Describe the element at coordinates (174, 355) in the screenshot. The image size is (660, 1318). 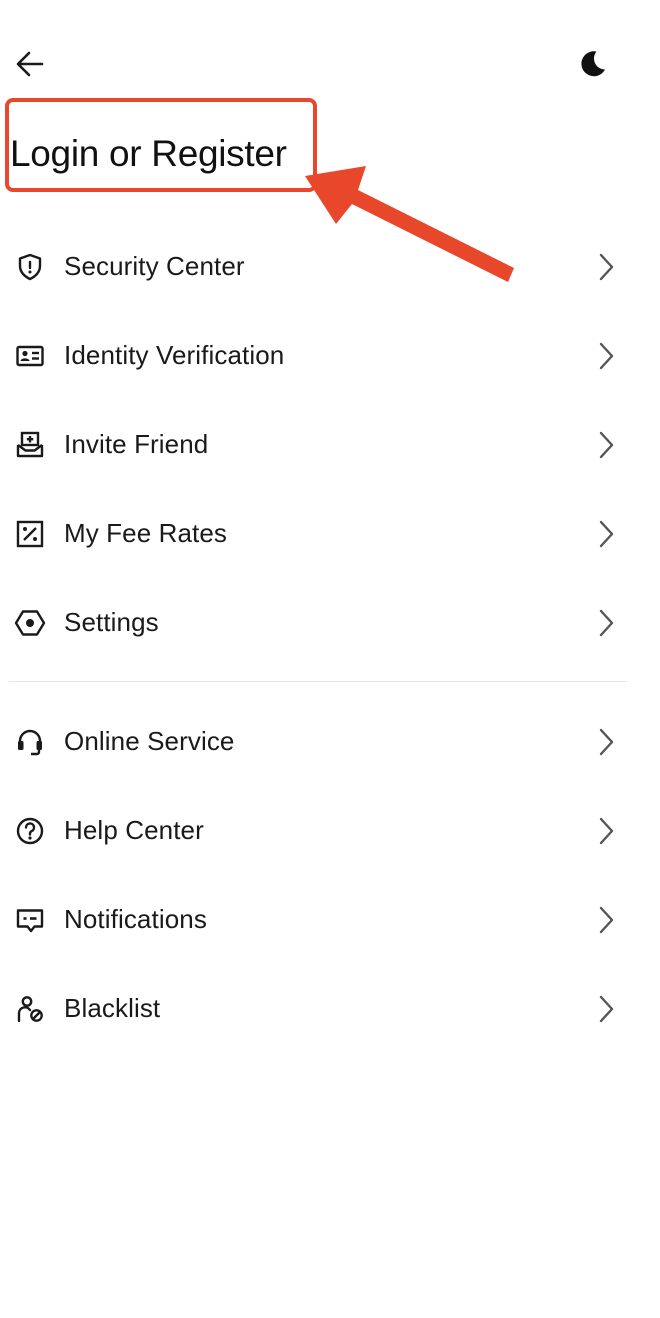
I see `menu-item-label: Identity Verification` at that location.